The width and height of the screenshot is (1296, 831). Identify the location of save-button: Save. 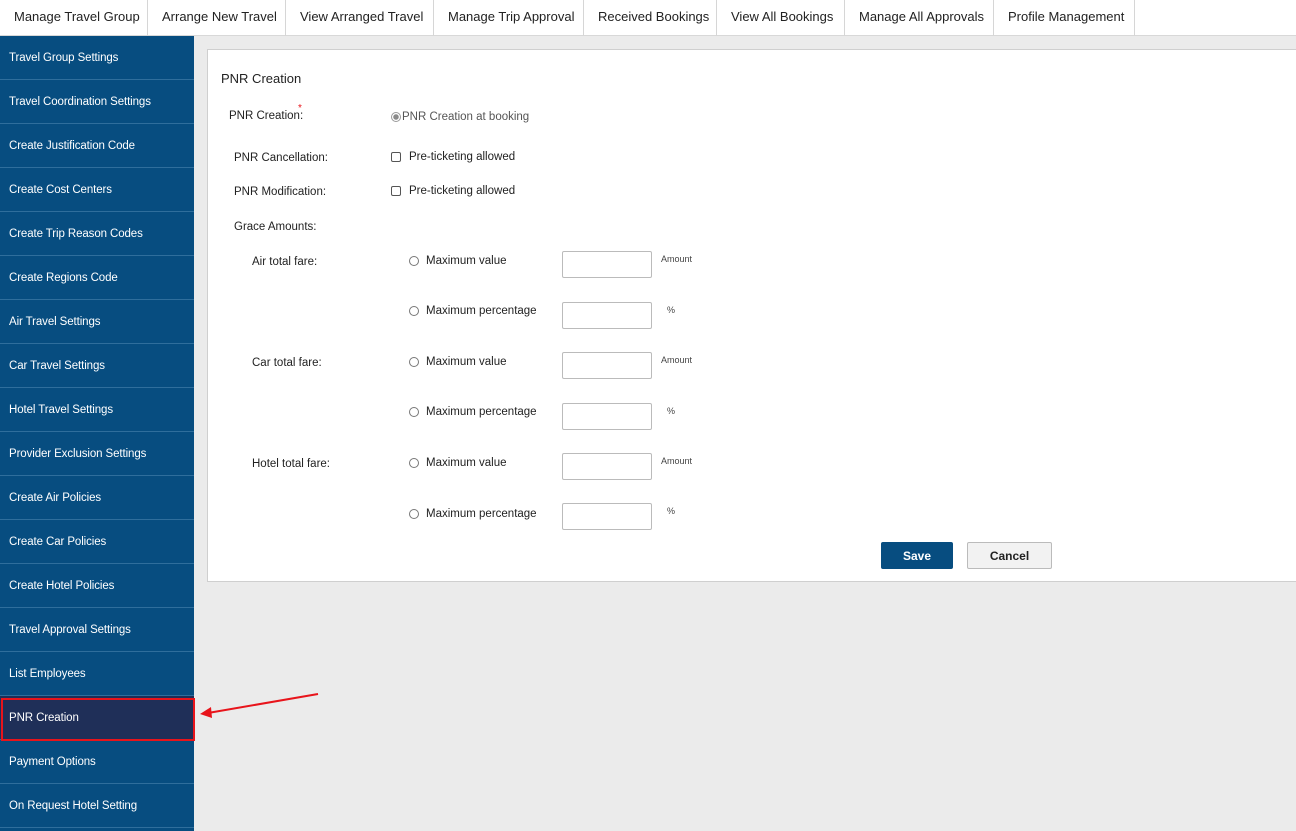
(917, 555).